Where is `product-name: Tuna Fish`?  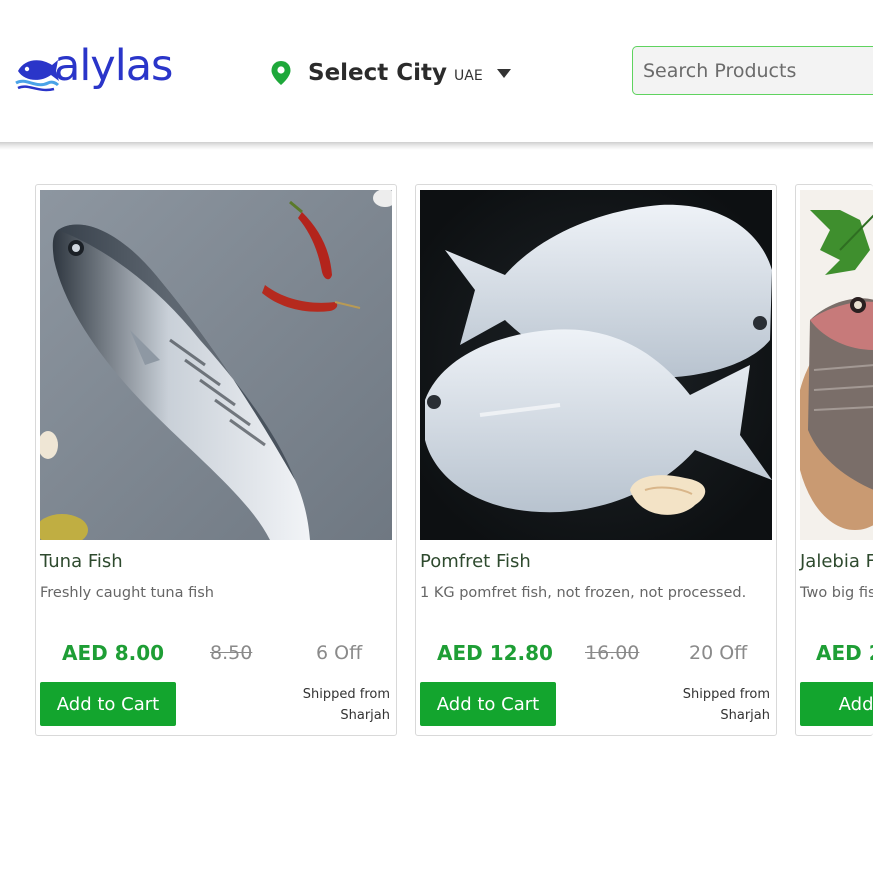 product-name: Tuna Fish is located at coordinates (81, 561).